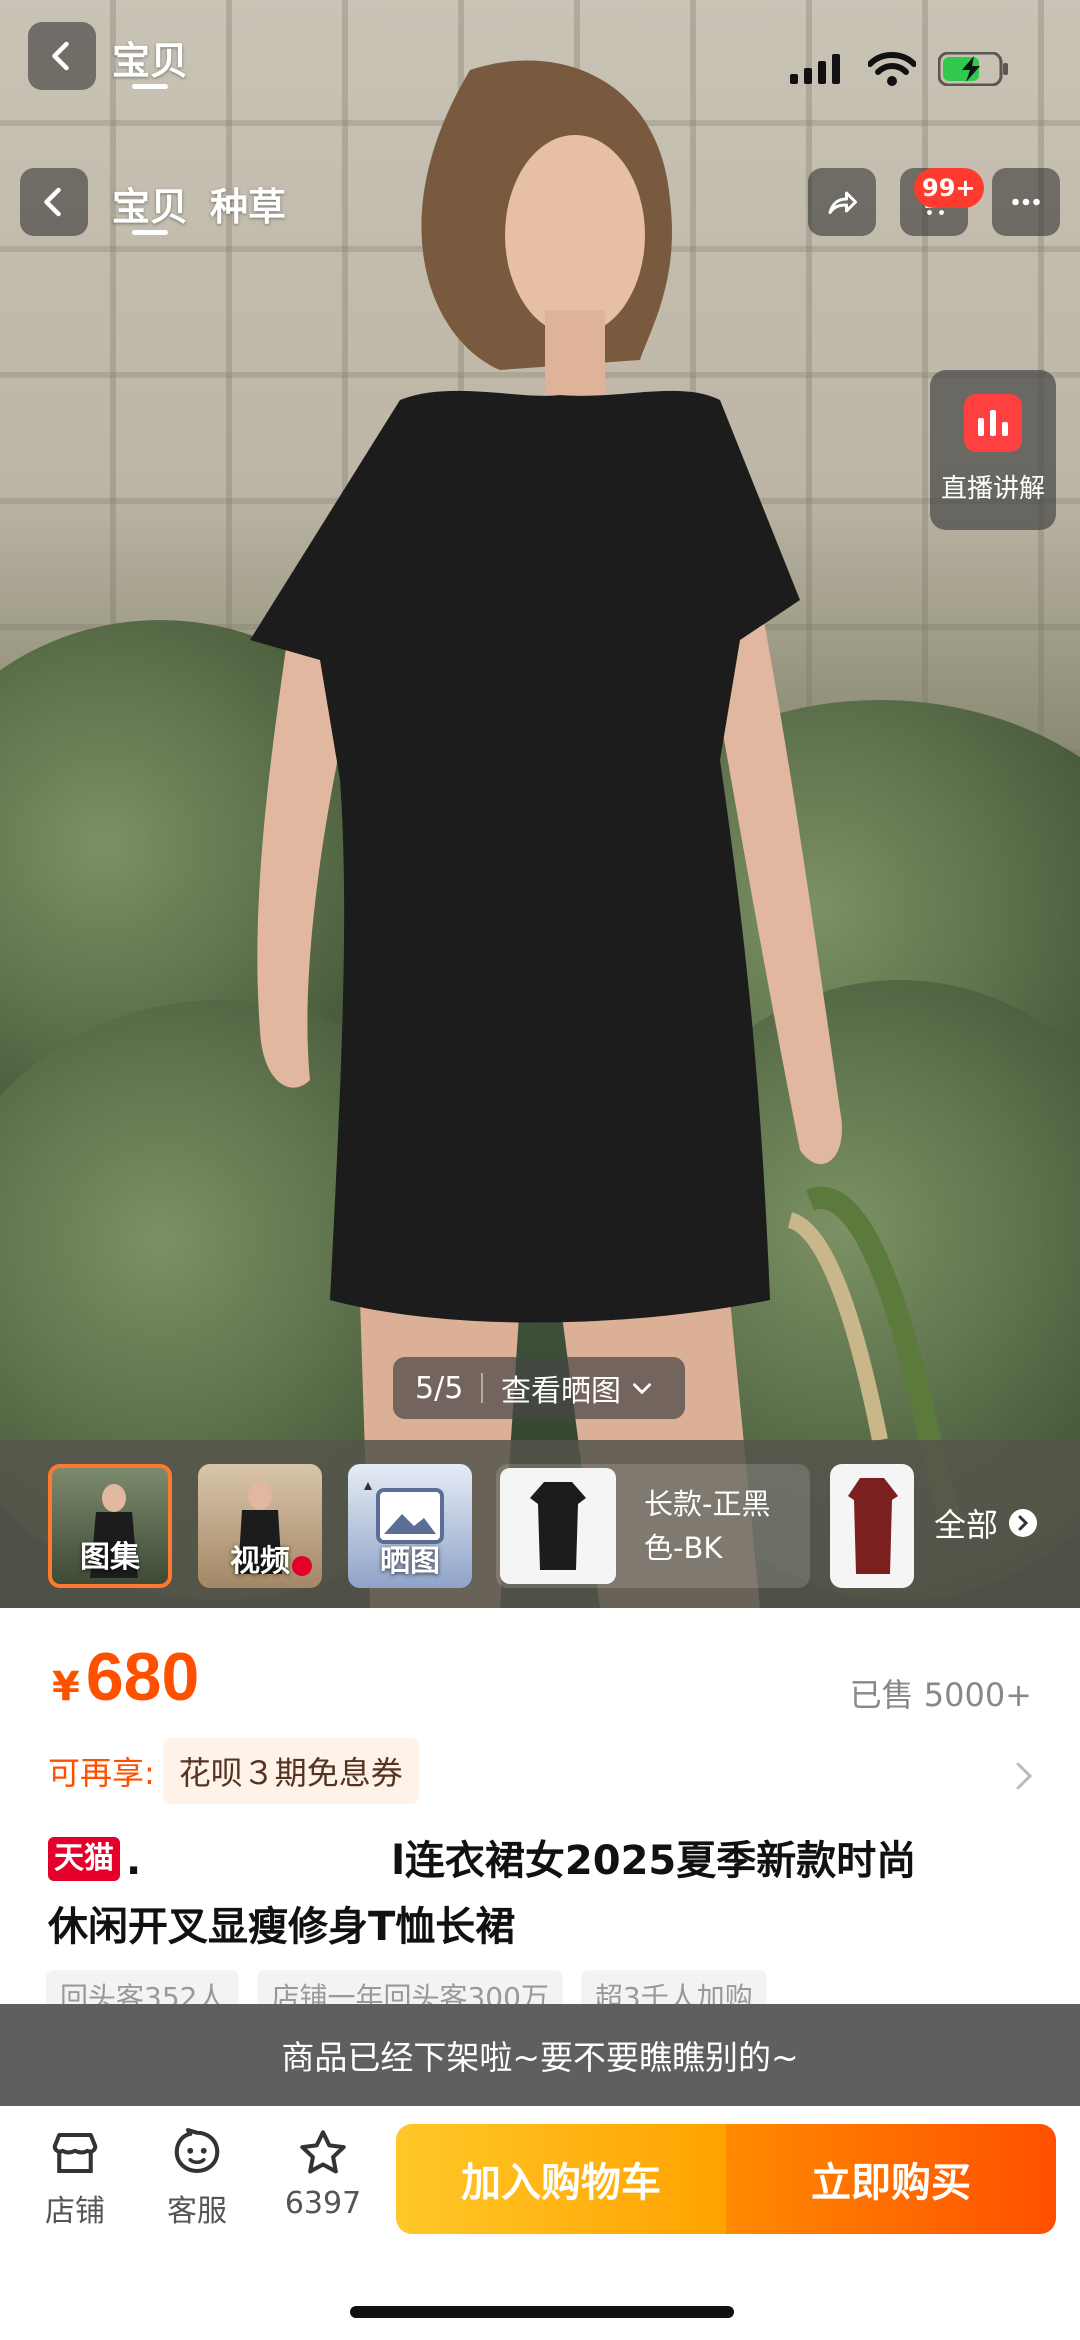 This screenshot has width=1080, height=2340. I want to click on chevron-right-icon, so click(1024, 1776).